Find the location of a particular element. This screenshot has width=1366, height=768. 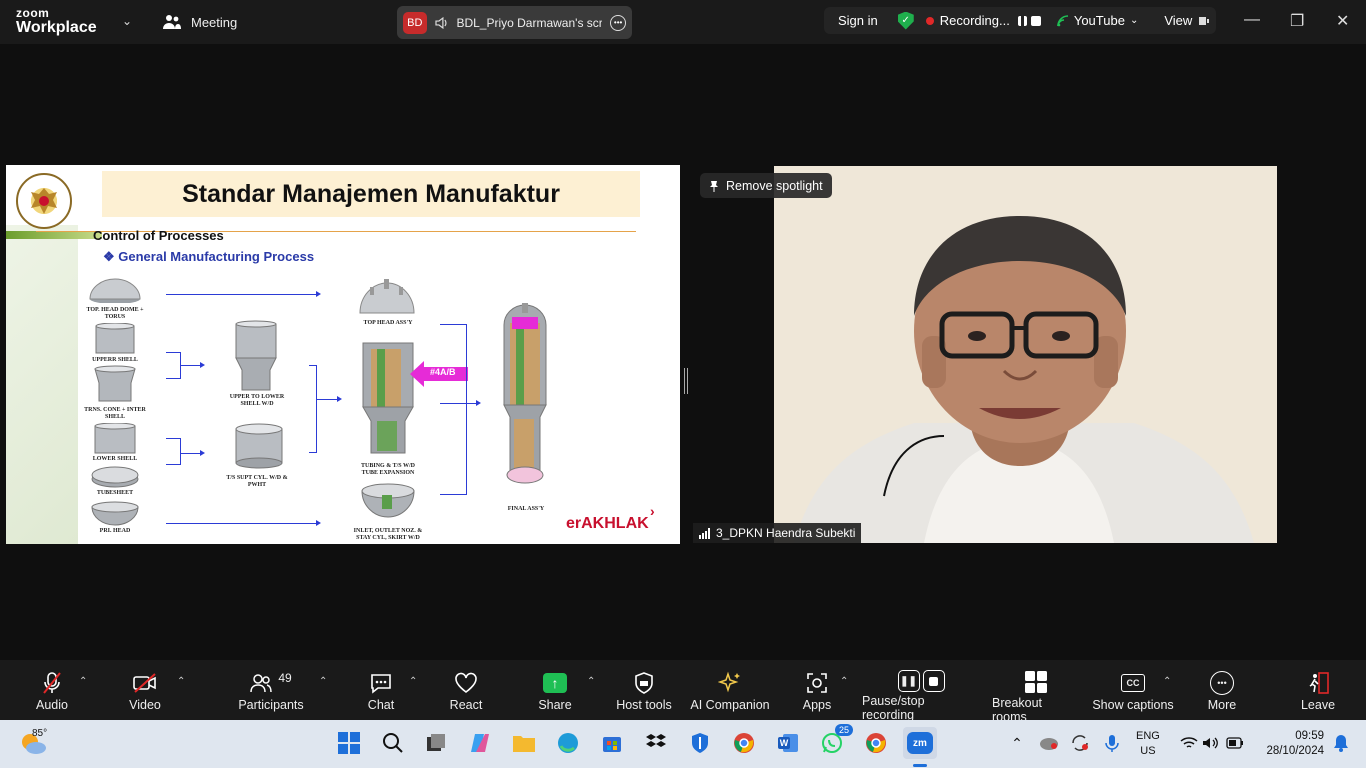

react-button: React is located at coordinates (466, 690).